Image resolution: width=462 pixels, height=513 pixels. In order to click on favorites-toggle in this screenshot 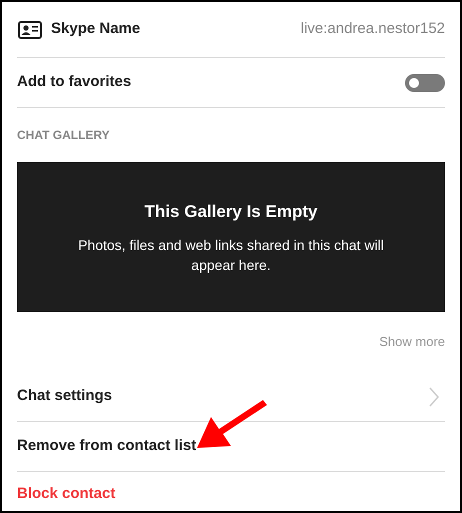, I will do `click(425, 83)`.